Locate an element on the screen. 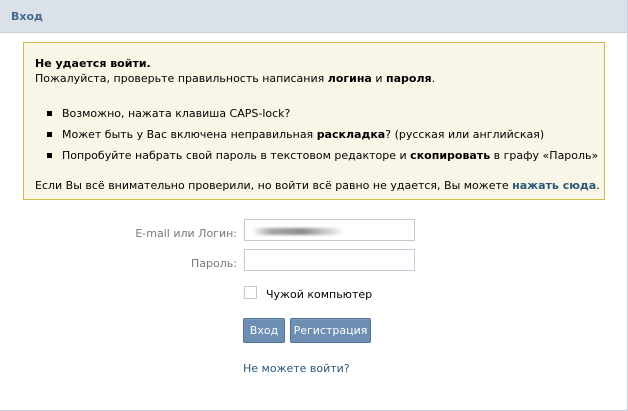  click-here-link: нажать сюда is located at coordinates (554, 185).